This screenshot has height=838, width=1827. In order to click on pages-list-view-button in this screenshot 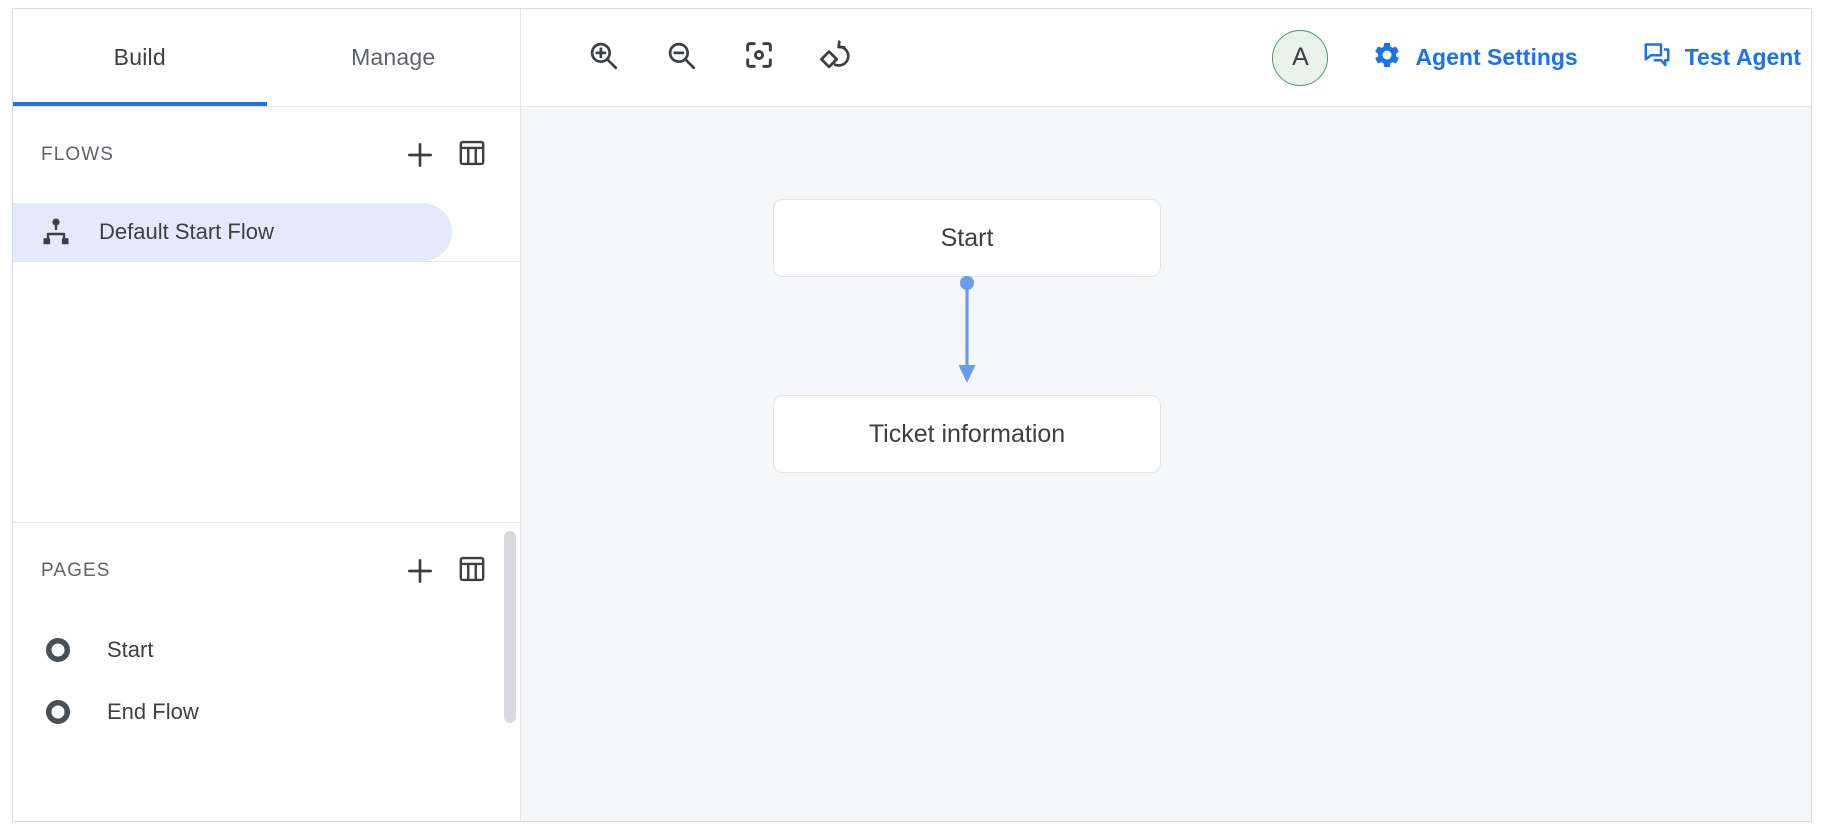, I will do `click(472, 571)`.